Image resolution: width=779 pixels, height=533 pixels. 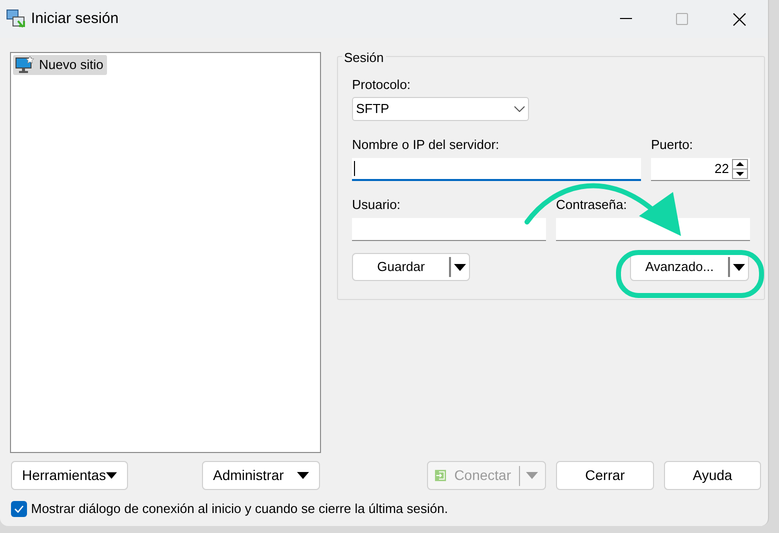 What do you see at coordinates (739, 19) in the screenshot?
I see `close-icon` at bounding box center [739, 19].